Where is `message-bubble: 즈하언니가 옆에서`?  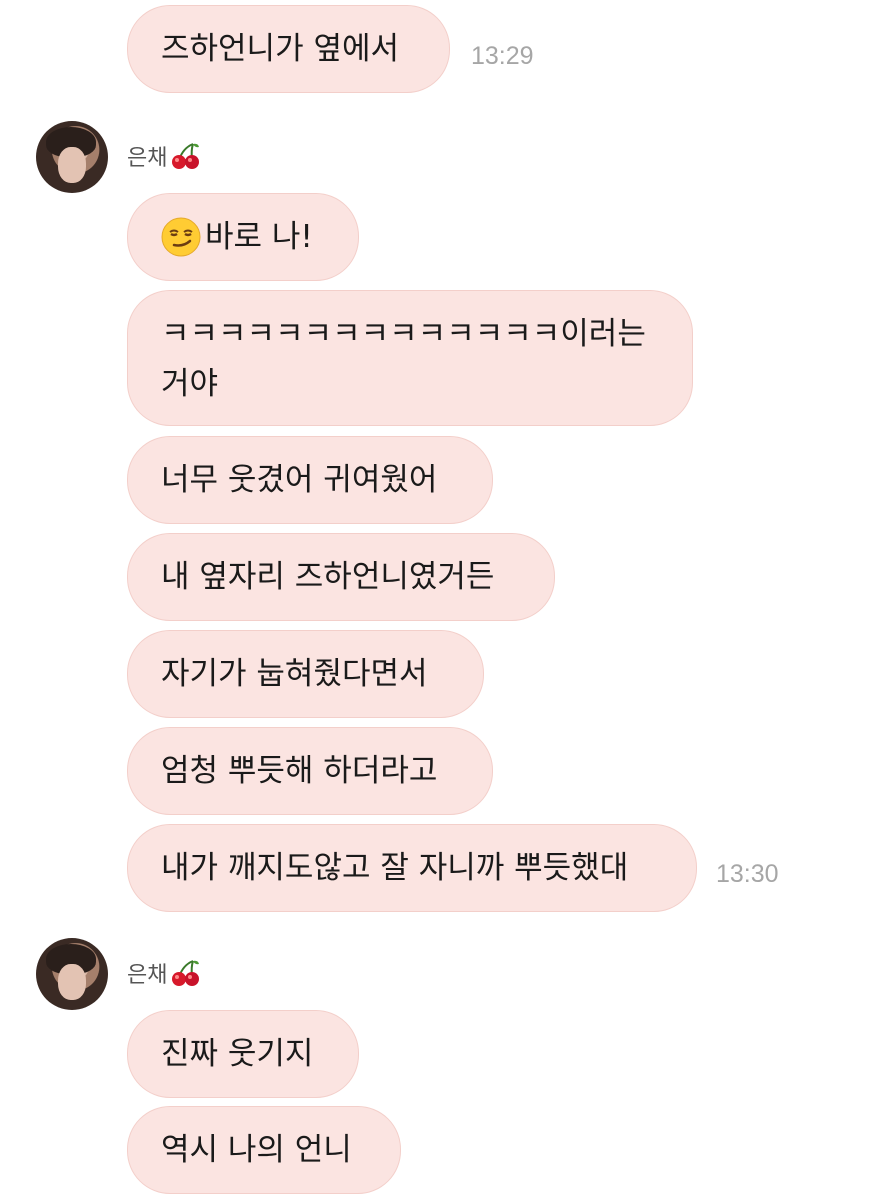
message-bubble: 즈하언니가 옆에서 is located at coordinates (288, 49).